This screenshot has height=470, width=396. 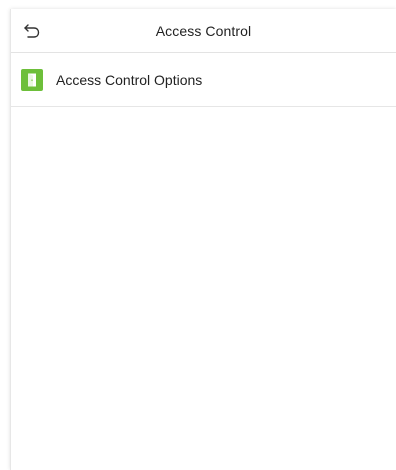 I want to click on menu-item-label: Access Control Options, so click(x=129, y=79).